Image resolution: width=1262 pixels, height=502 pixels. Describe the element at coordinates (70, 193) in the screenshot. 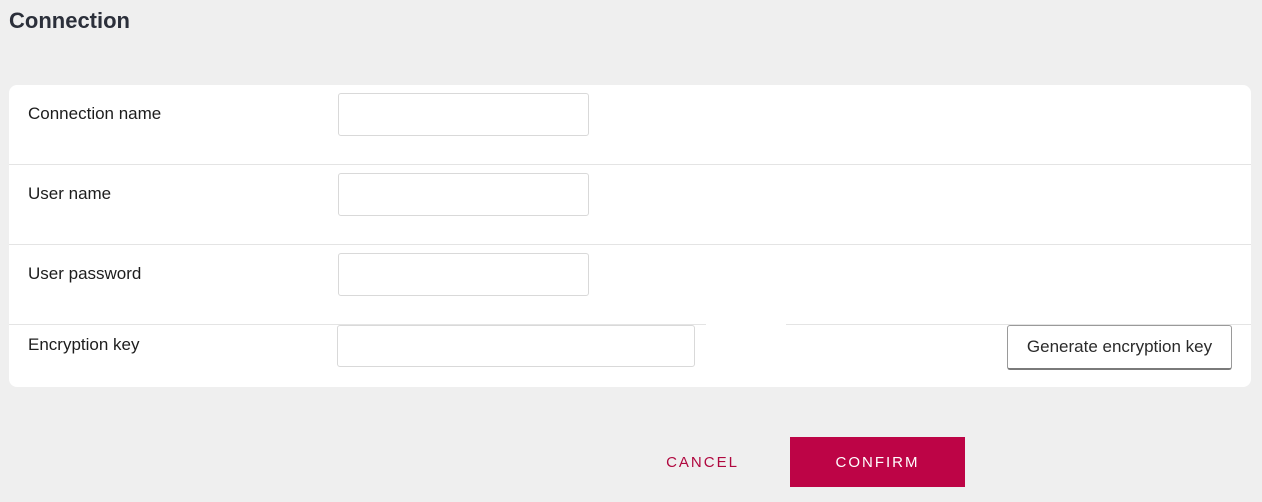

I see `user-name-label: User name` at that location.